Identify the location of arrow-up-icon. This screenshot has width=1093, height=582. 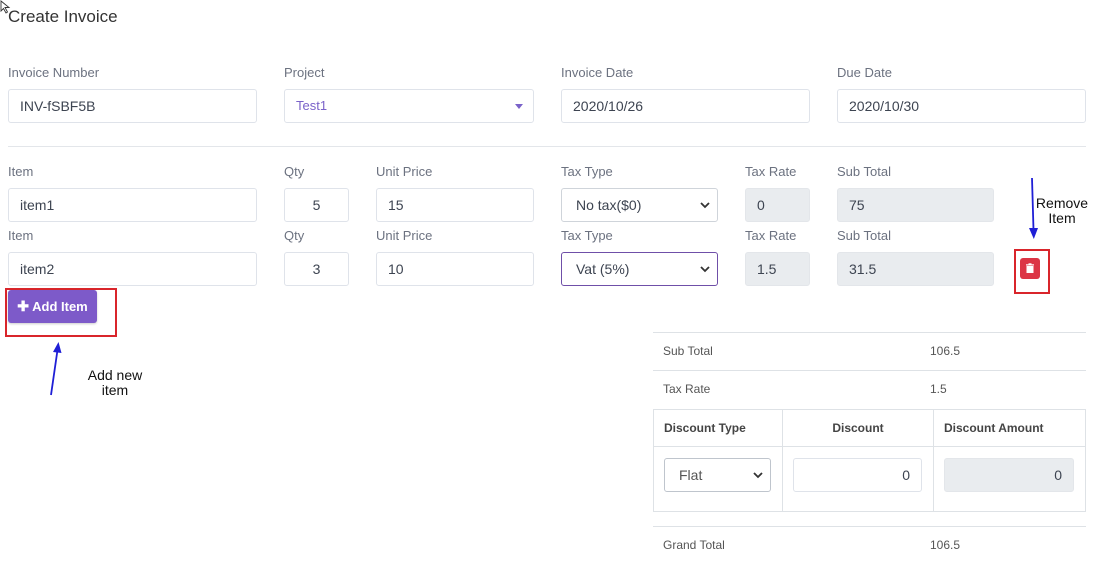
(56, 369).